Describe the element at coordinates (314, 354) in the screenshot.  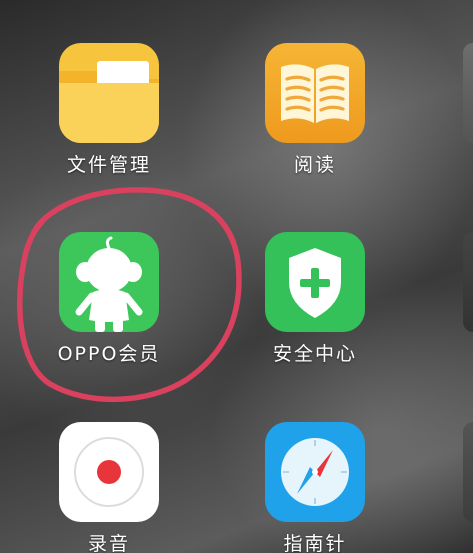
I see `app-label-security-center: 安全中心` at that location.